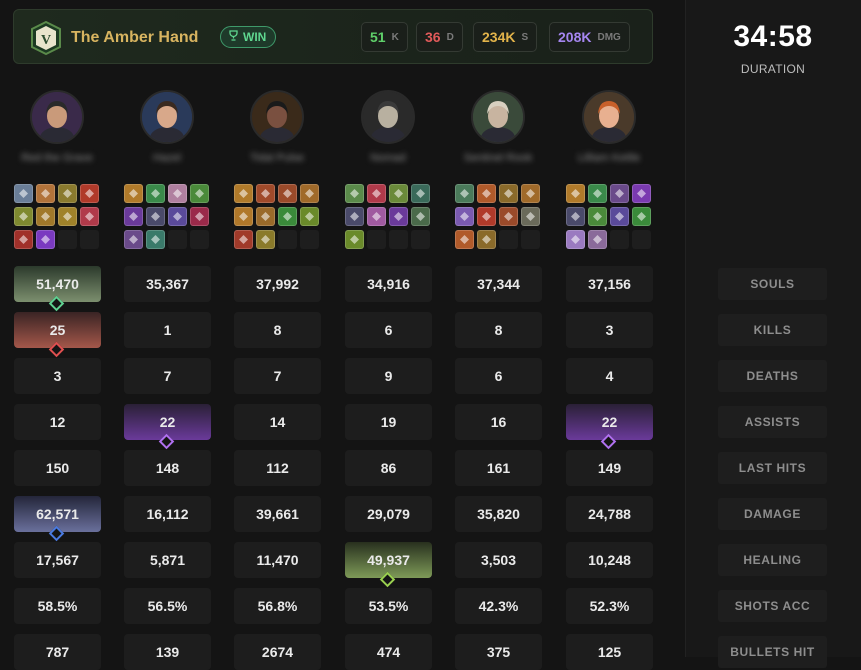  I want to click on team-name: The Amber Hand, so click(135, 37).